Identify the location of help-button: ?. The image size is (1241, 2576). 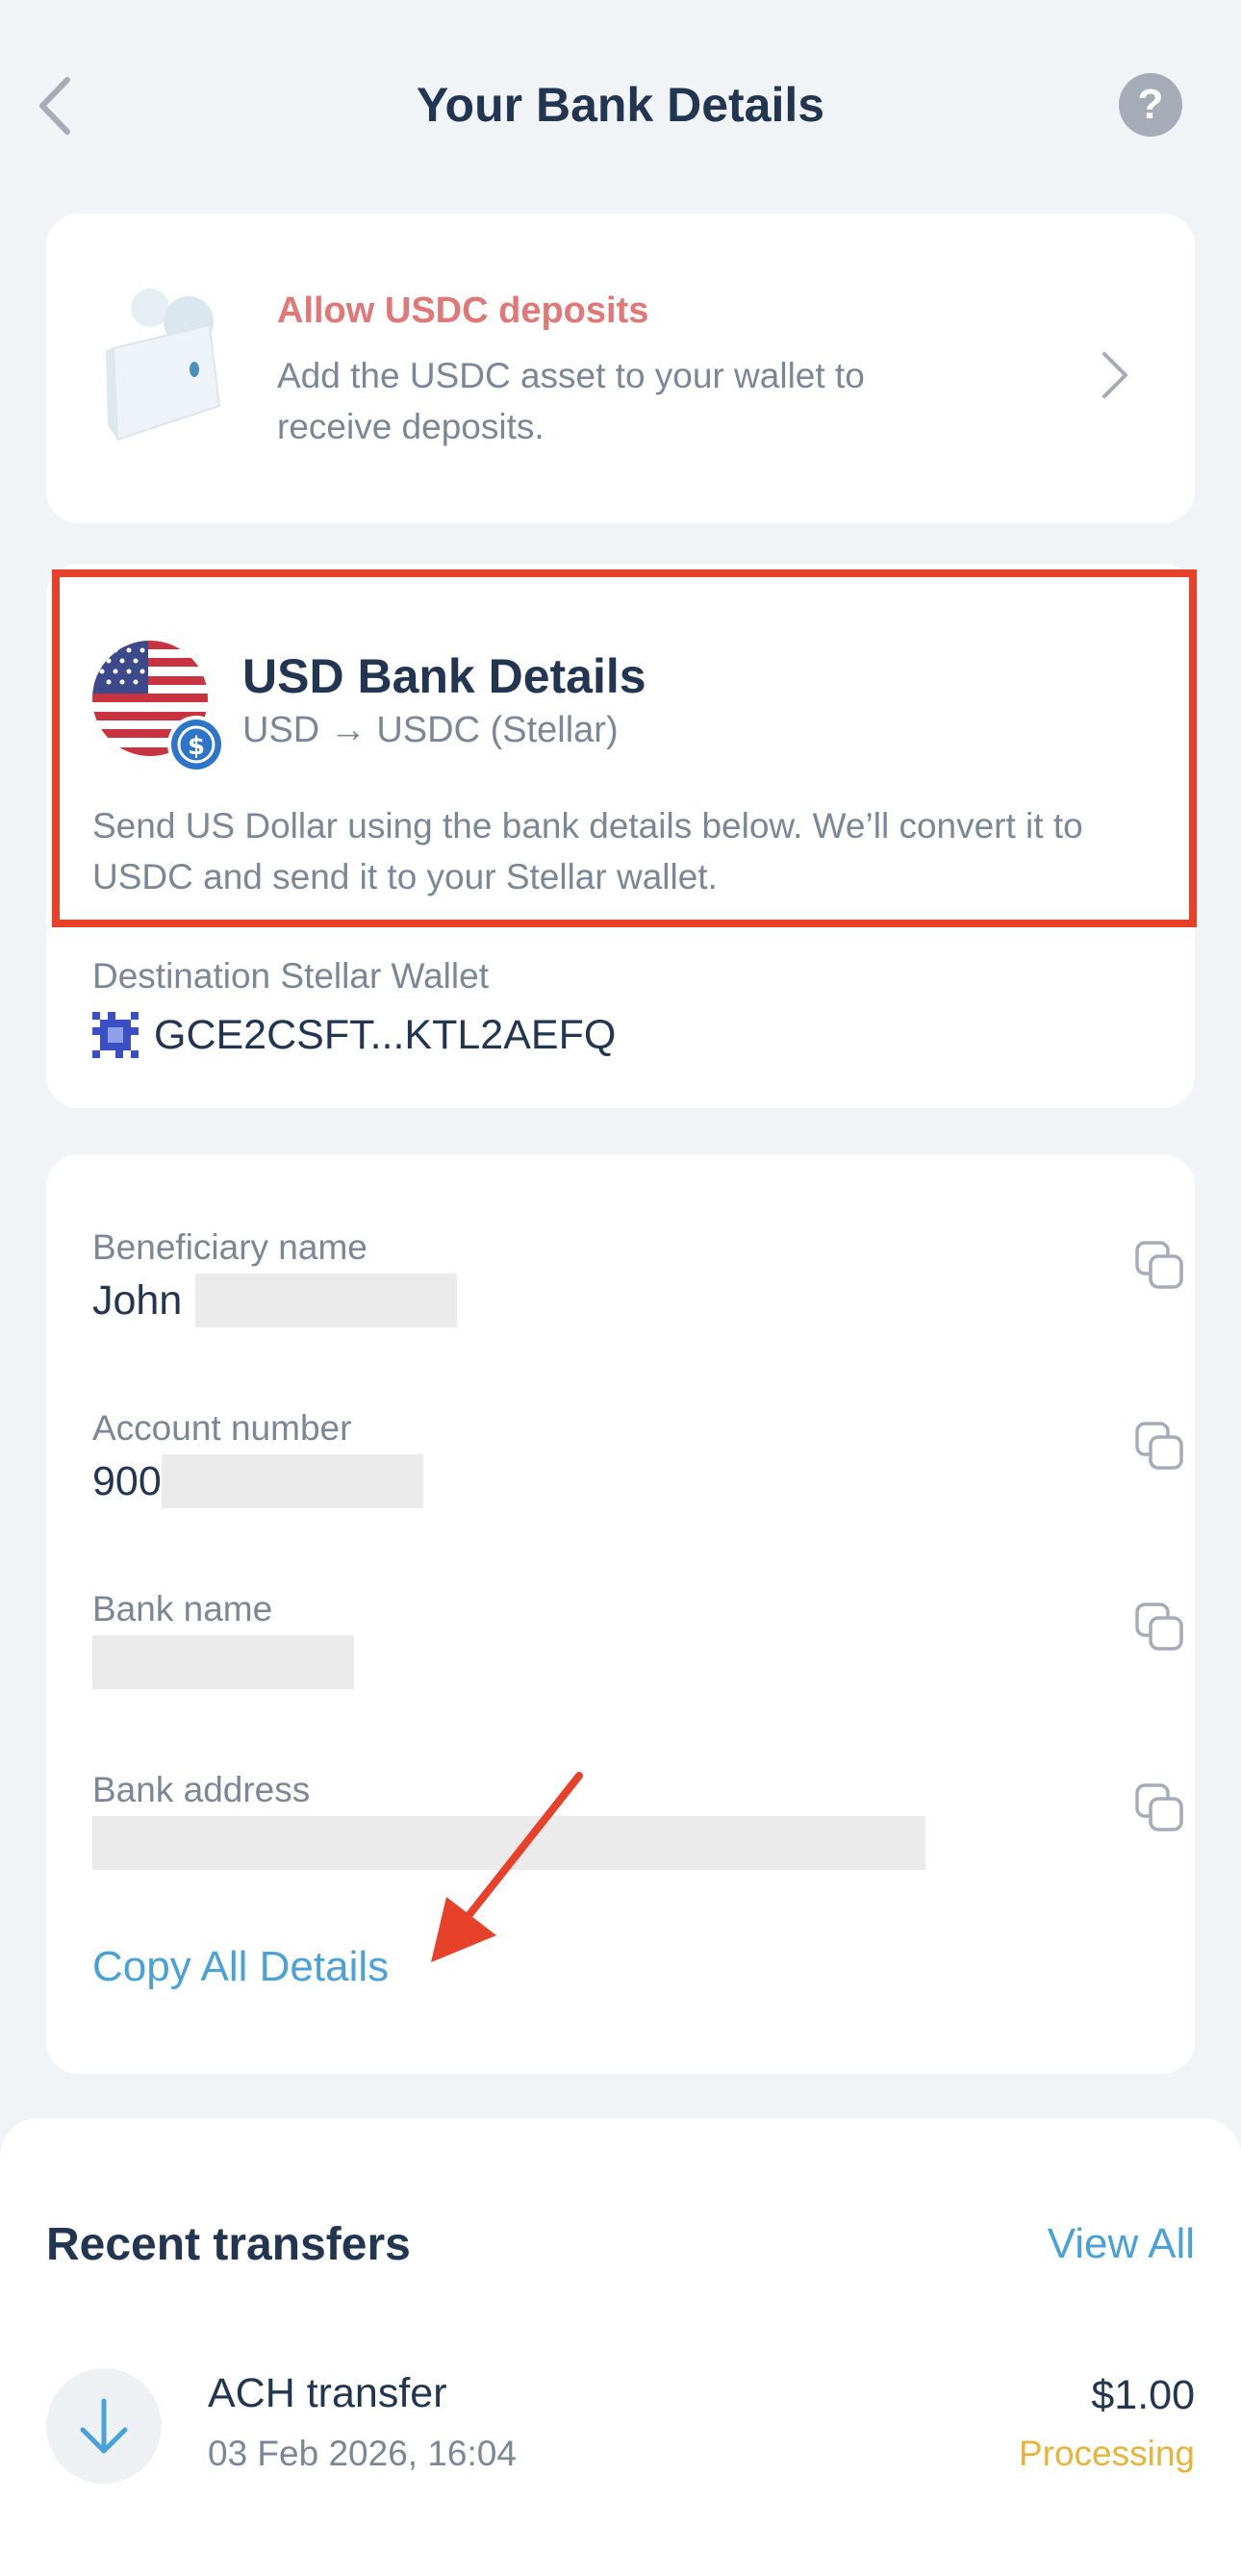
(1150, 105).